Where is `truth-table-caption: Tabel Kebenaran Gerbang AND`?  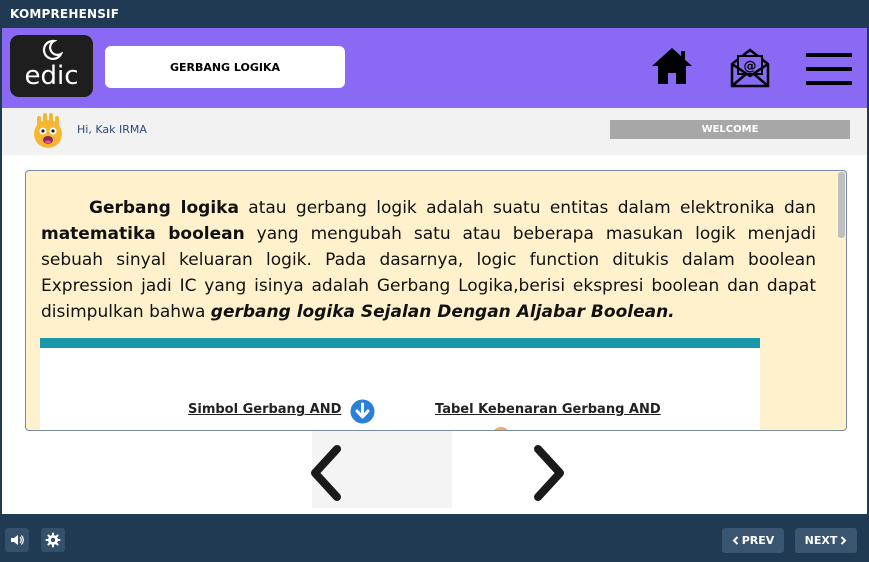
truth-table-caption: Tabel Kebenaran Gerbang AND is located at coordinates (548, 409).